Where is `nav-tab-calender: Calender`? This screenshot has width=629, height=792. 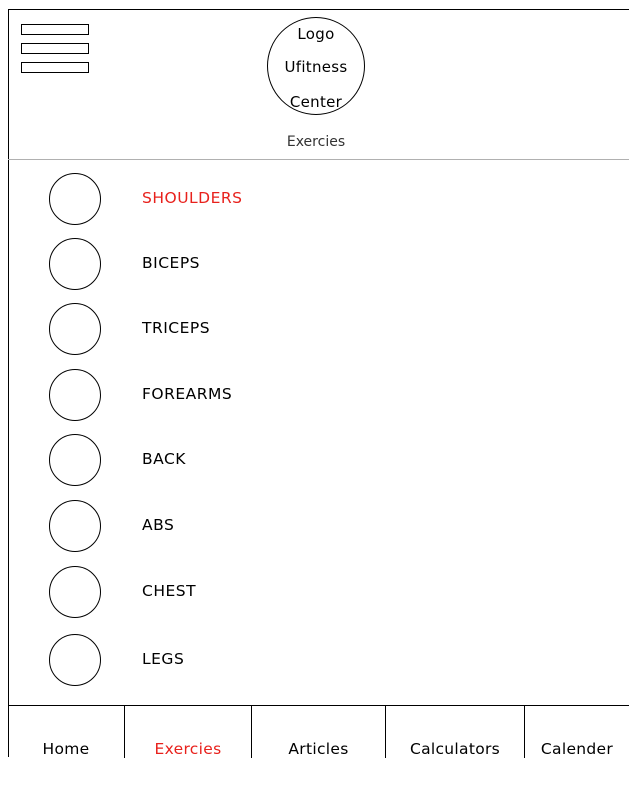
nav-tab-calender: Calender is located at coordinates (576, 732).